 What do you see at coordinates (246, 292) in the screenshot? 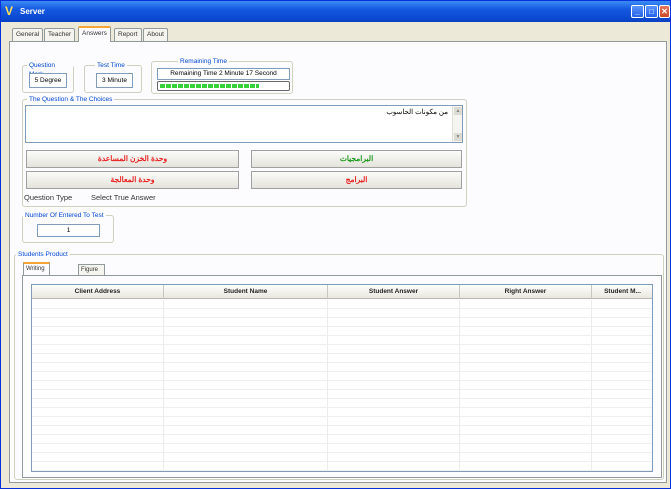
I see `col-student-name: Student Name` at bounding box center [246, 292].